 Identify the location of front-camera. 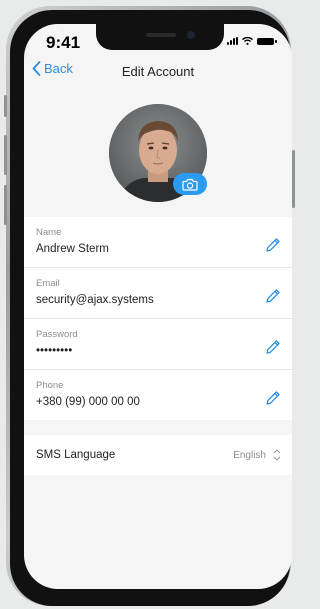
(191, 35).